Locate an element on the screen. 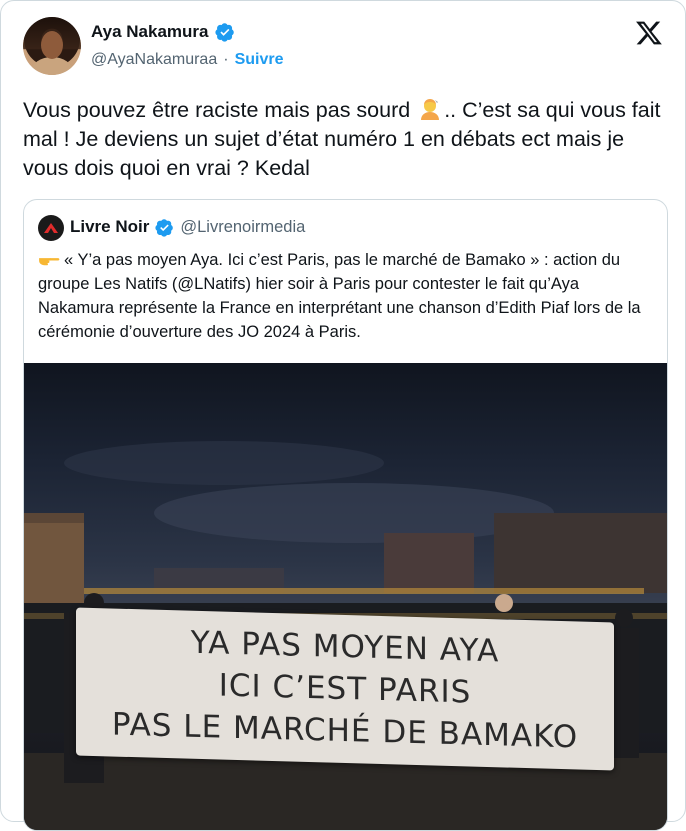  quoted-avatar is located at coordinates (51, 228).